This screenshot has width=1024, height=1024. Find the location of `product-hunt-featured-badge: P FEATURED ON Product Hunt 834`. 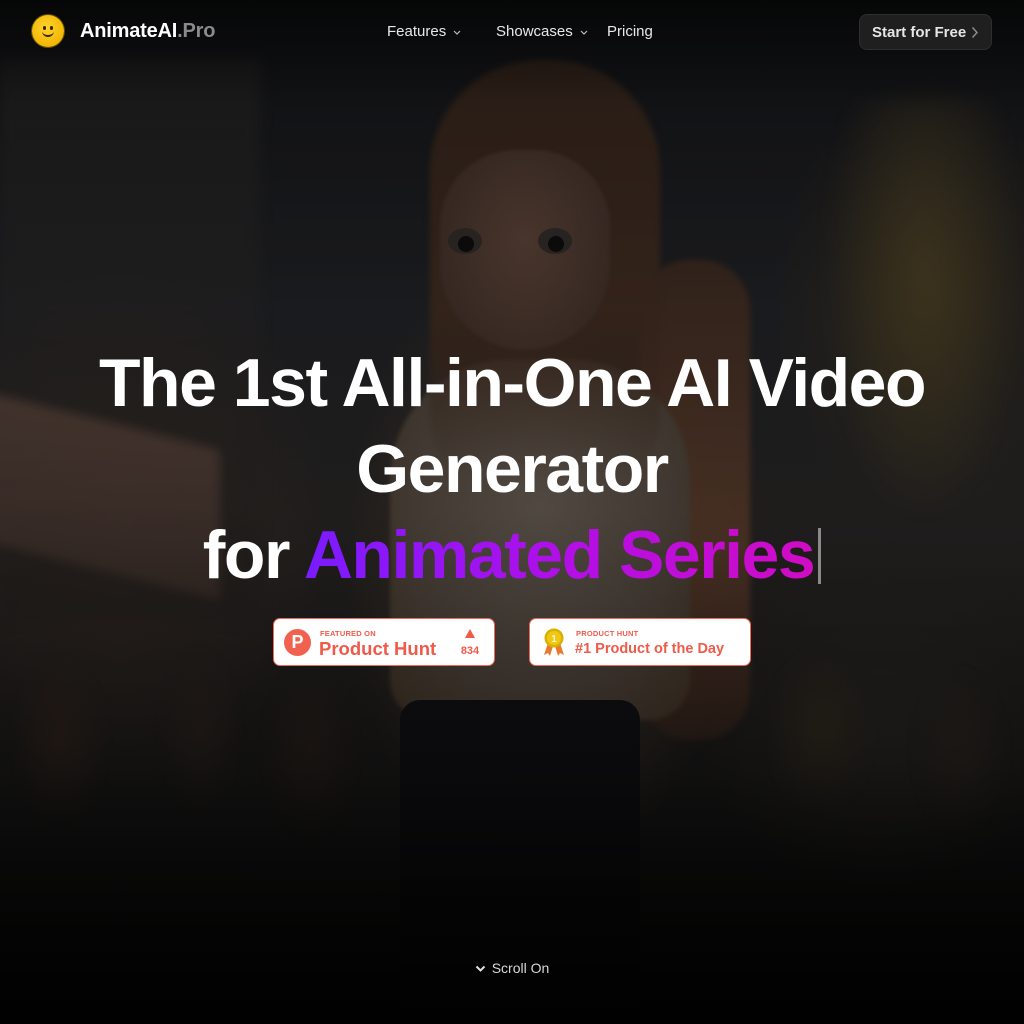

product-hunt-featured-badge: P FEATURED ON Product Hunt 834 is located at coordinates (384, 642).